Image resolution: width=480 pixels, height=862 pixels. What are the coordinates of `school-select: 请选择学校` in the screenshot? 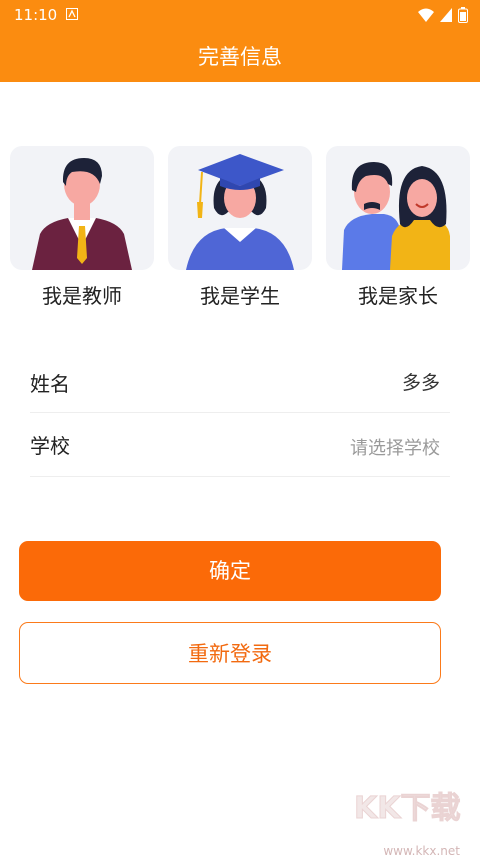 It's located at (395, 447).